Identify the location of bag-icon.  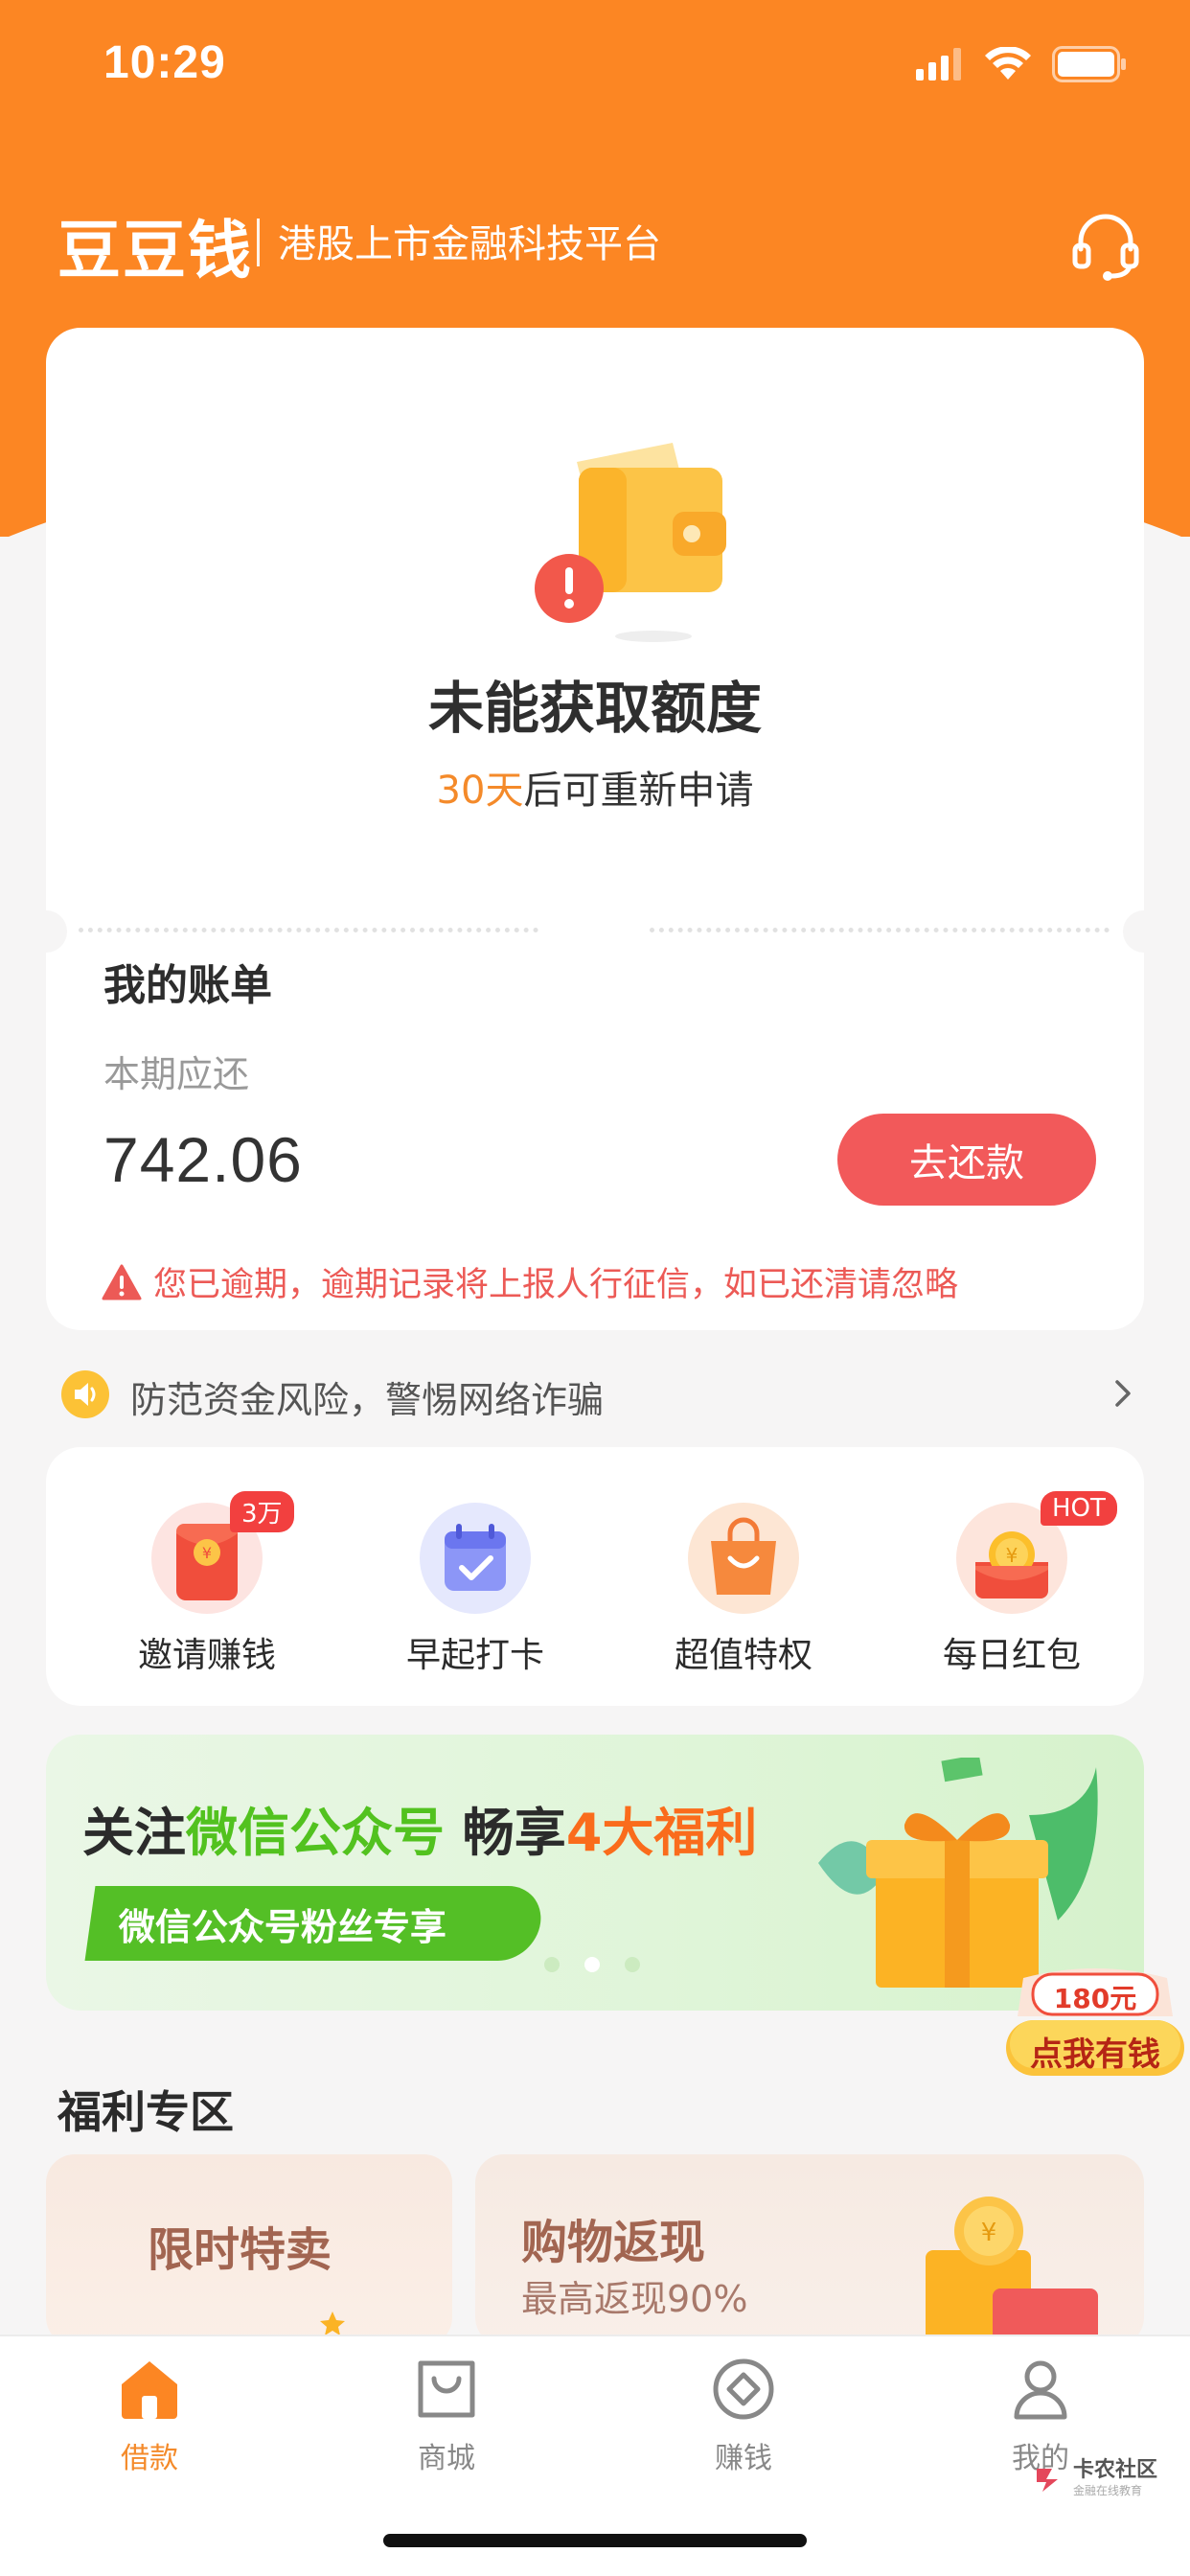
(447, 2389).